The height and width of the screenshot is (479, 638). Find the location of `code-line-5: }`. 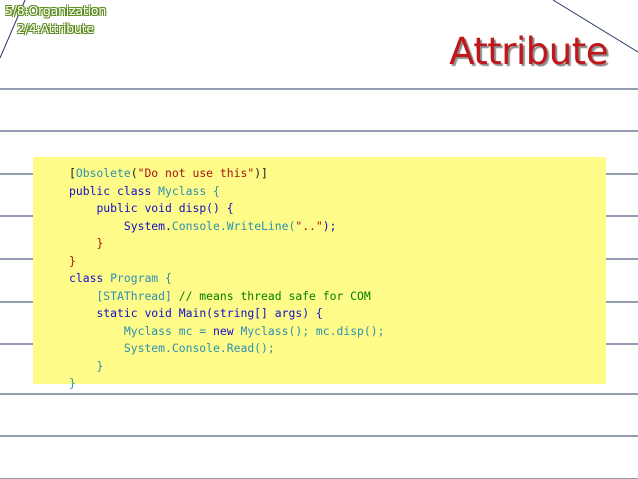

code-line-5: } is located at coordinates (100, 243).